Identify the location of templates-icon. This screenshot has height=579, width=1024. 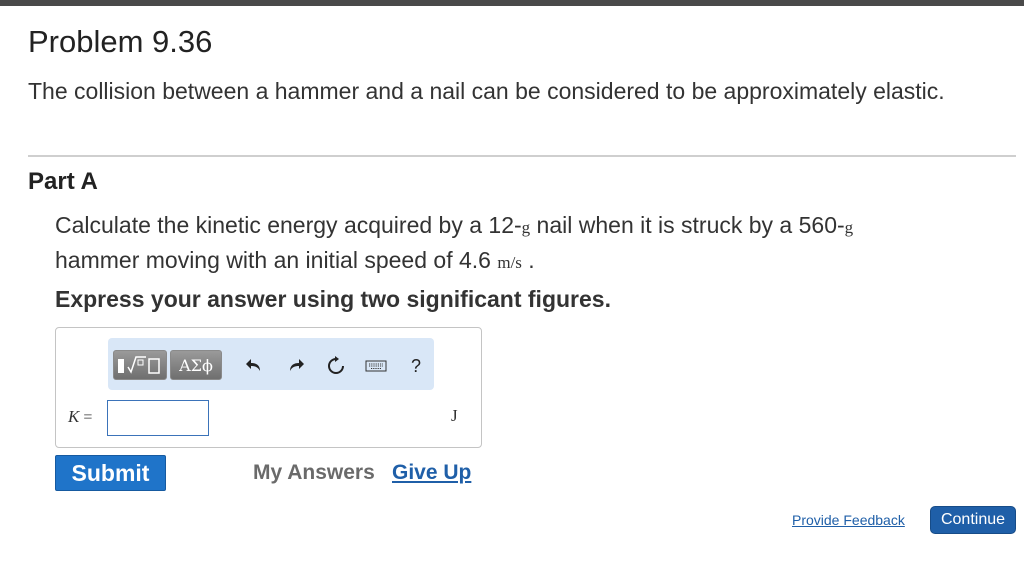
(139, 365).